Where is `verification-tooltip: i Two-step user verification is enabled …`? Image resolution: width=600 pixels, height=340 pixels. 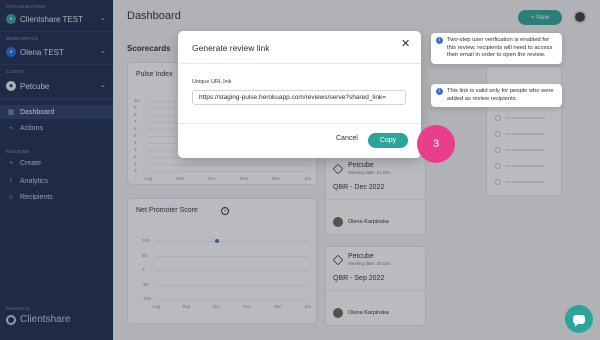
verification-tooltip: i Two-step user verification is enabled … is located at coordinates (496, 48).